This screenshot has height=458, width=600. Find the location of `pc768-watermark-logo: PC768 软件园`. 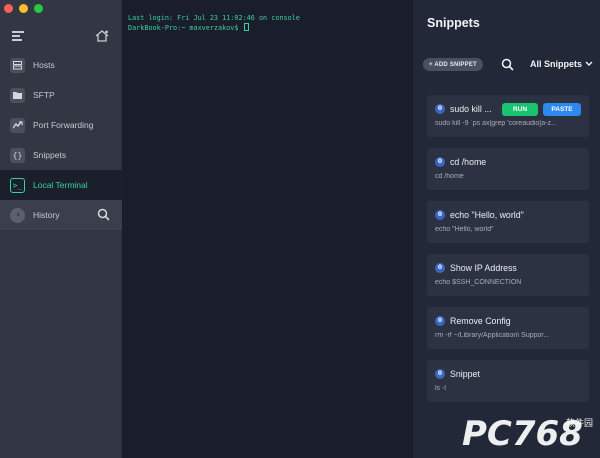

pc768-watermark-logo: PC768 软件园 is located at coordinates (527, 433).